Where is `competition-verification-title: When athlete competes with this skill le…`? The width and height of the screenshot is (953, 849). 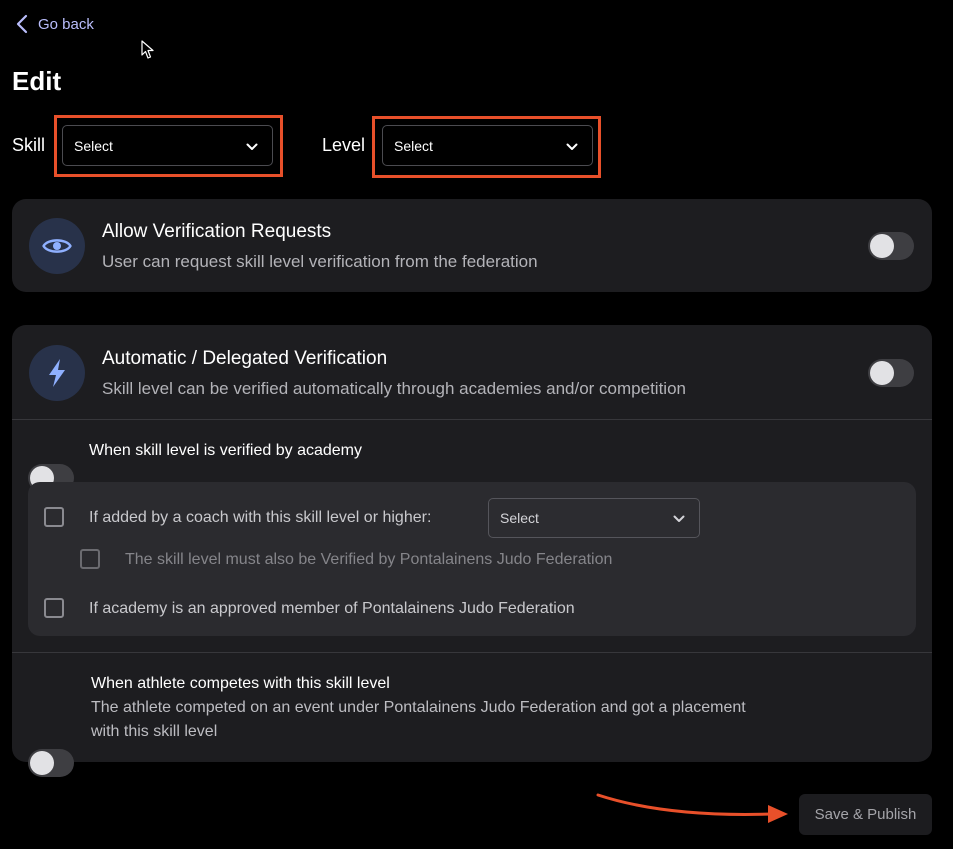 competition-verification-title: When athlete competes with this skill le… is located at coordinates (240, 683).